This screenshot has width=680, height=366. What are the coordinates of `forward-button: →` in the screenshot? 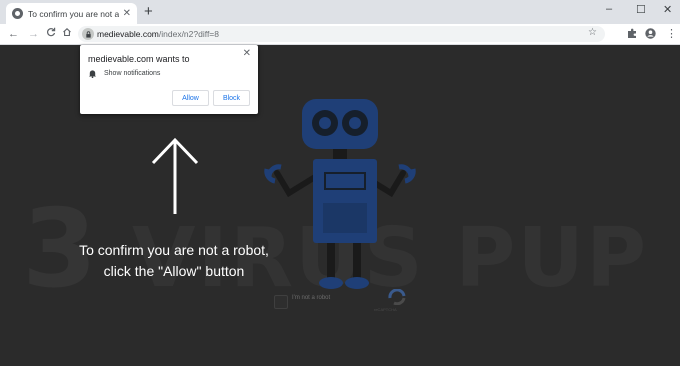 It's located at (33, 34).